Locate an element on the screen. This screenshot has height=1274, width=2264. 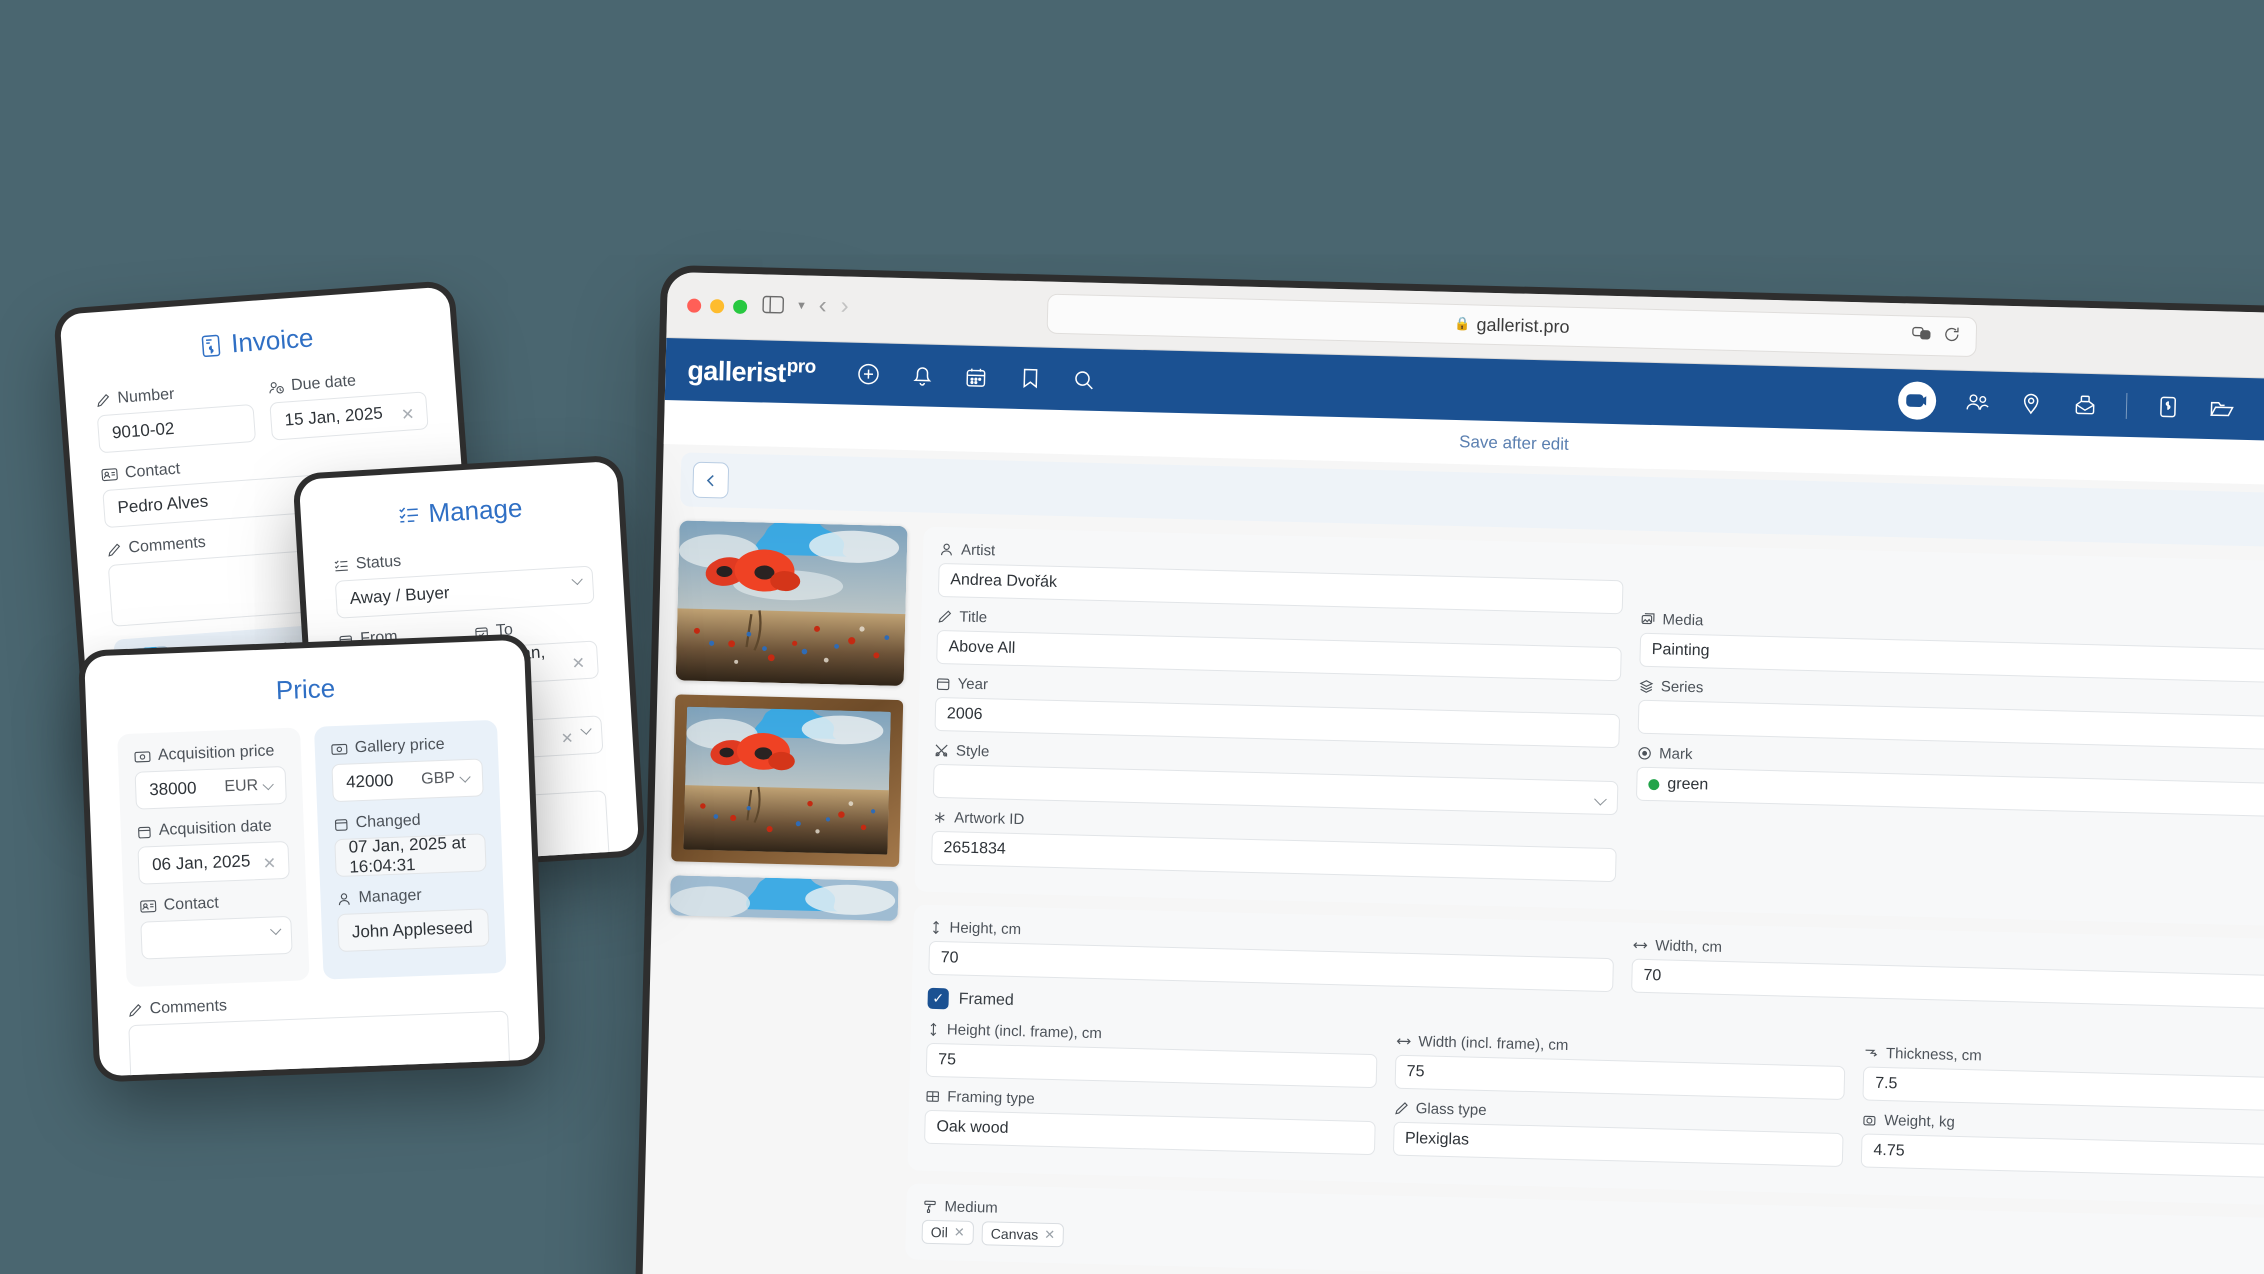
input-width-frame: 75 is located at coordinates (1620, 1077).